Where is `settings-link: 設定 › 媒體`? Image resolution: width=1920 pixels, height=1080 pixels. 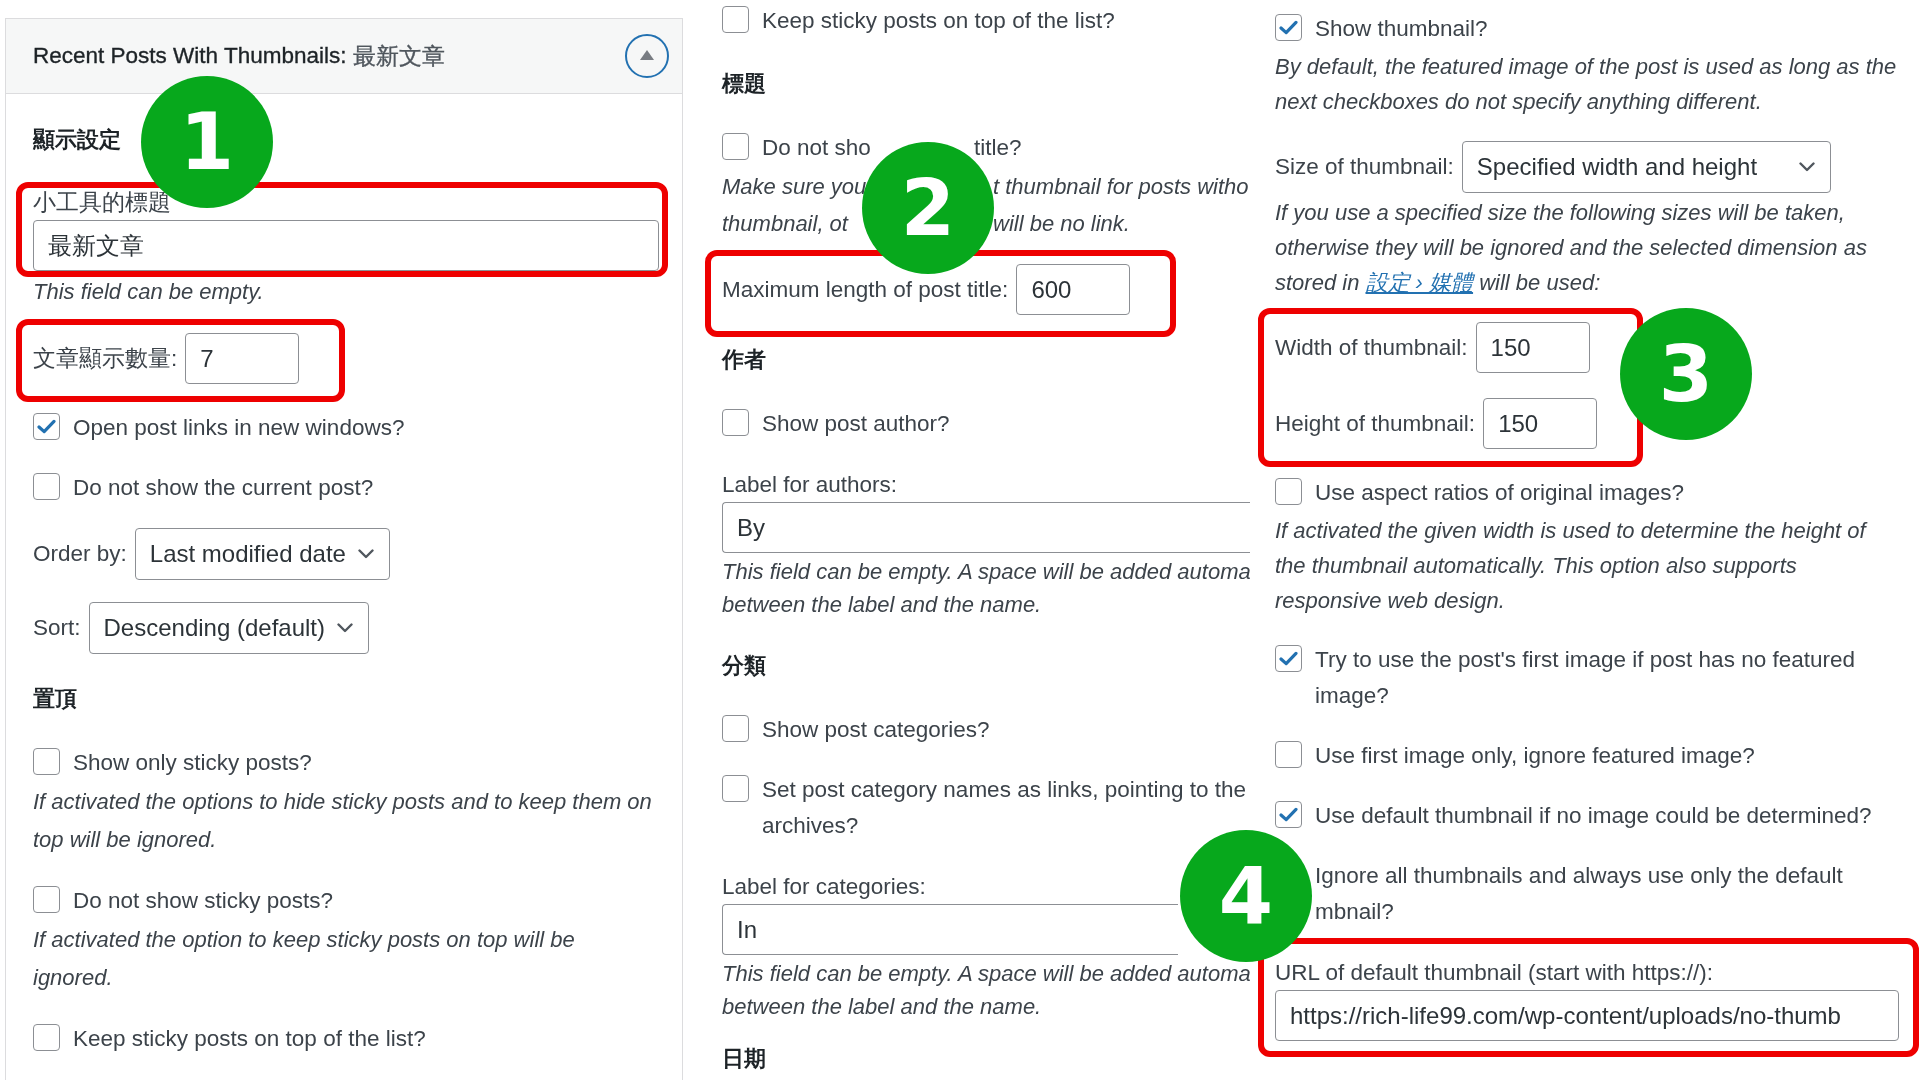
settings-link: 設定 › 媒體 is located at coordinates (1419, 282).